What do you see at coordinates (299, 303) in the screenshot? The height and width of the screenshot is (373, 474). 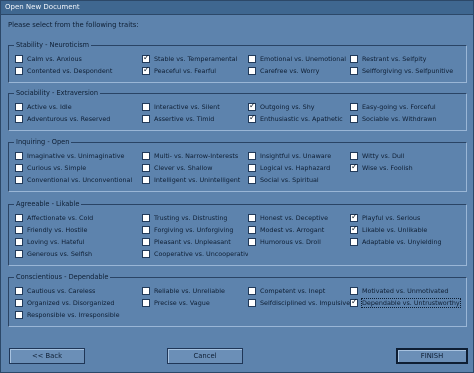 I see `trait-checkbox: Selfdisciplined vs. Impulsive` at bounding box center [299, 303].